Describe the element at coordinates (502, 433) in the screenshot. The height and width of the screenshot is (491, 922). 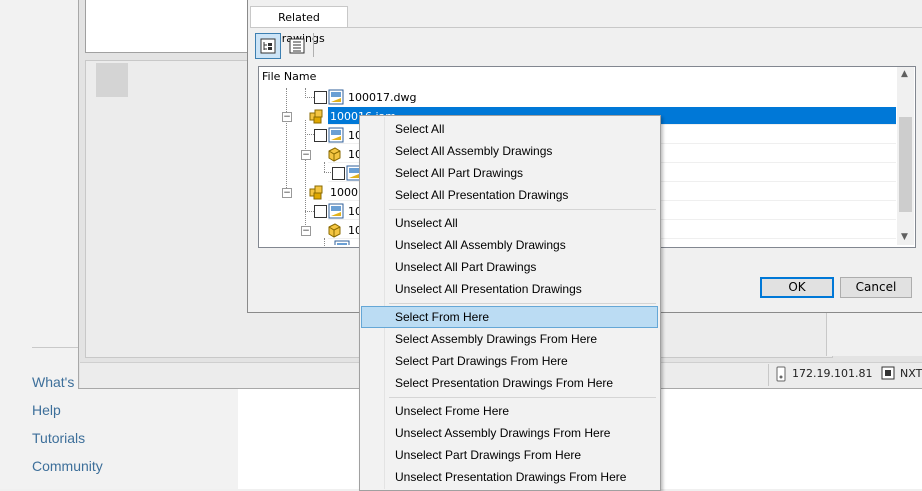
I see `menu-item-unselect-assembly-drawings-from-here: Unselect Assembly Drawings From Here` at that location.